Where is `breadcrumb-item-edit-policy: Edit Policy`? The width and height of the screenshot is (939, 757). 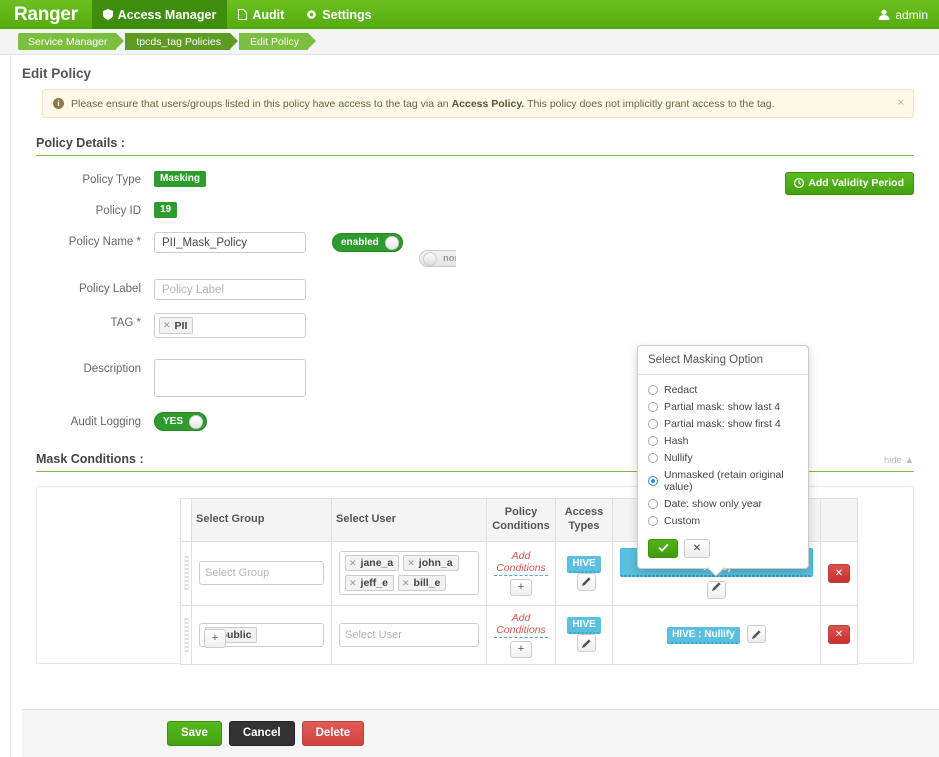 breadcrumb-item-edit-policy: Edit Policy is located at coordinates (278, 41).